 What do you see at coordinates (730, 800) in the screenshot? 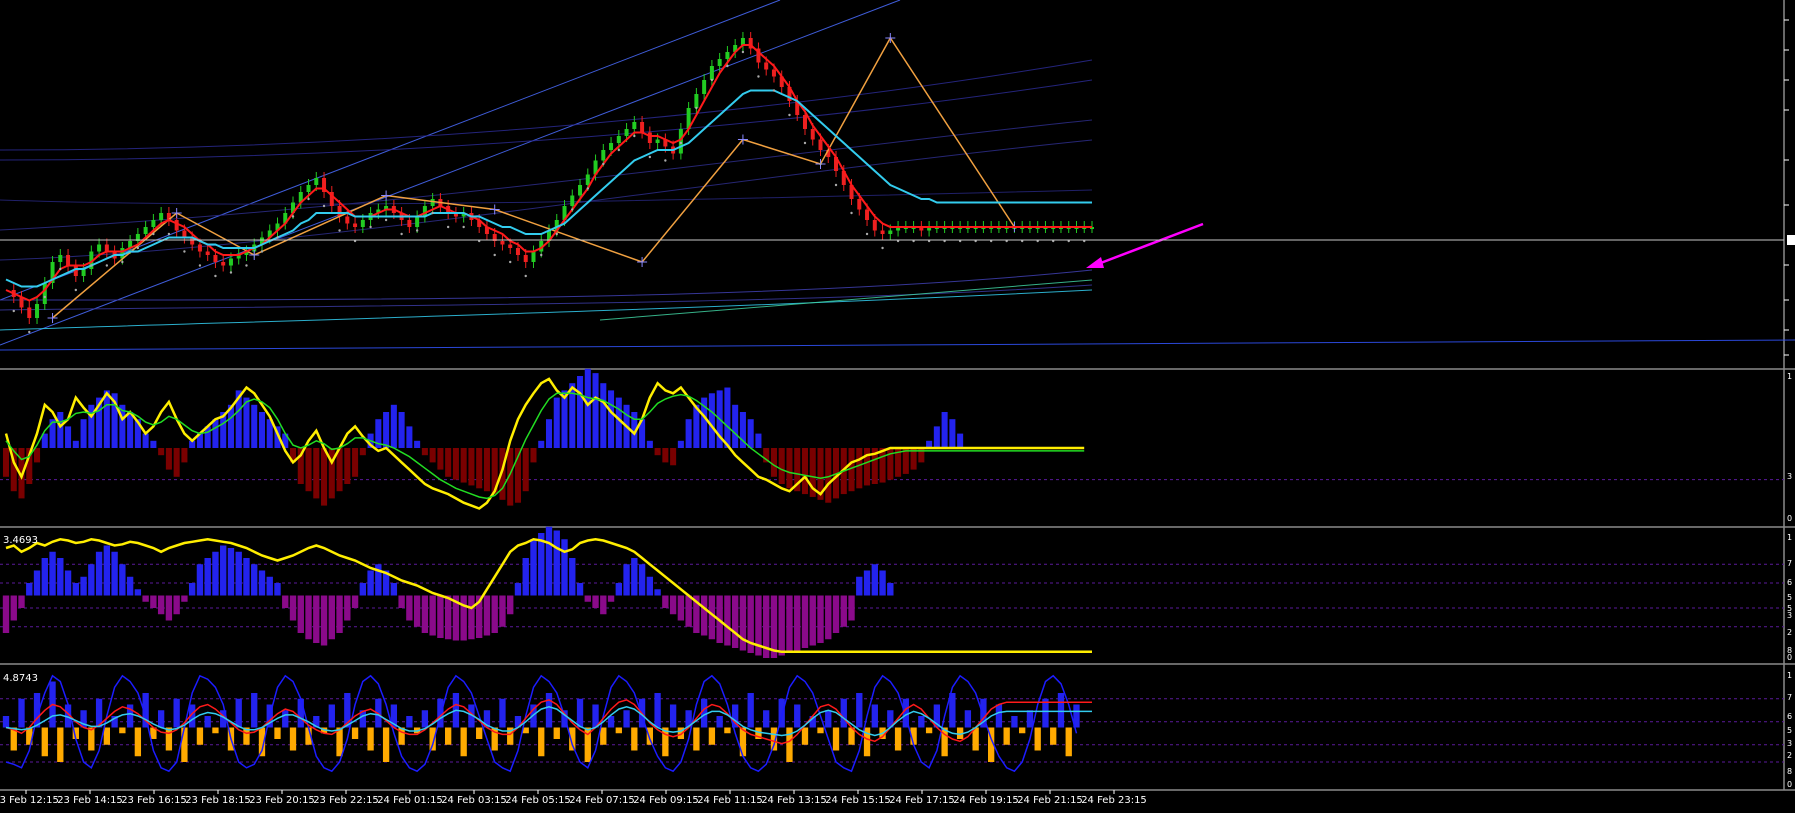
I see `time-axis-label: 24 Feb 11:15` at bounding box center [730, 800].